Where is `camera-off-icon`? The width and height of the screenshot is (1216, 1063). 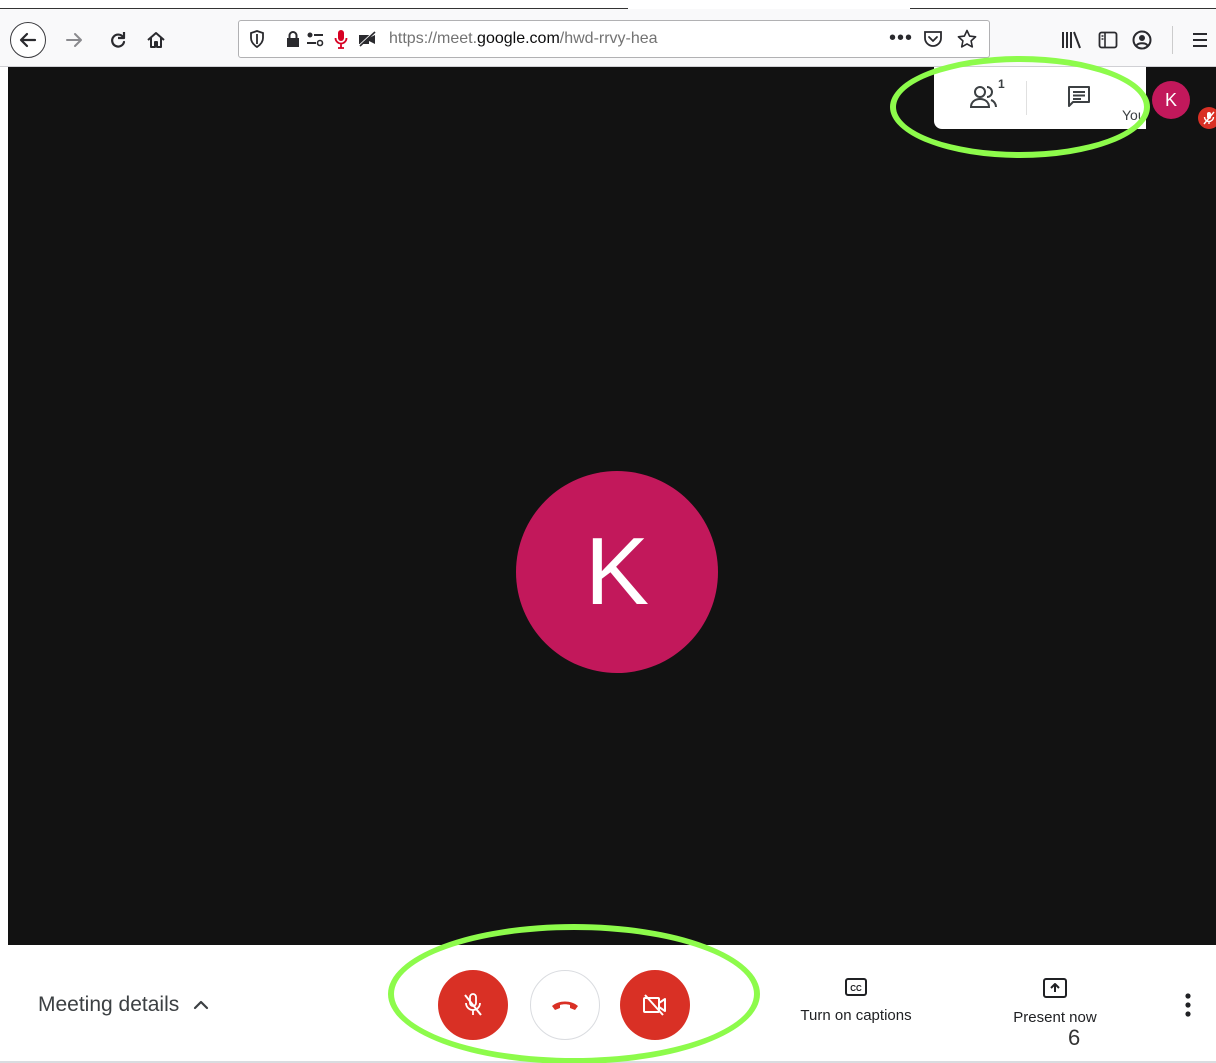 camera-off-icon is located at coordinates (654, 1005).